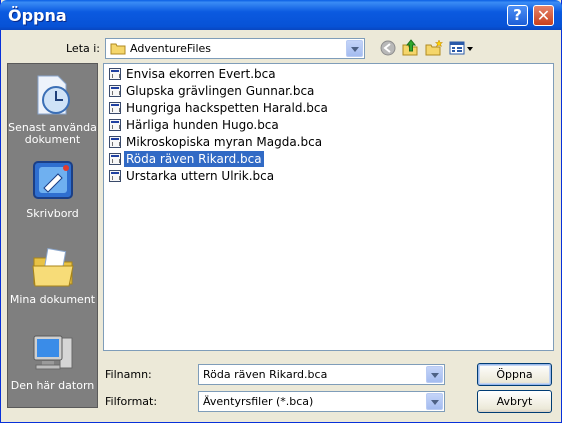 This screenshot has height=423, width=562. What do you see at coordinates (171, 48) in the screenshot?
I see `look-in-value: AdventureFiles` at bounding box center [171, 48].